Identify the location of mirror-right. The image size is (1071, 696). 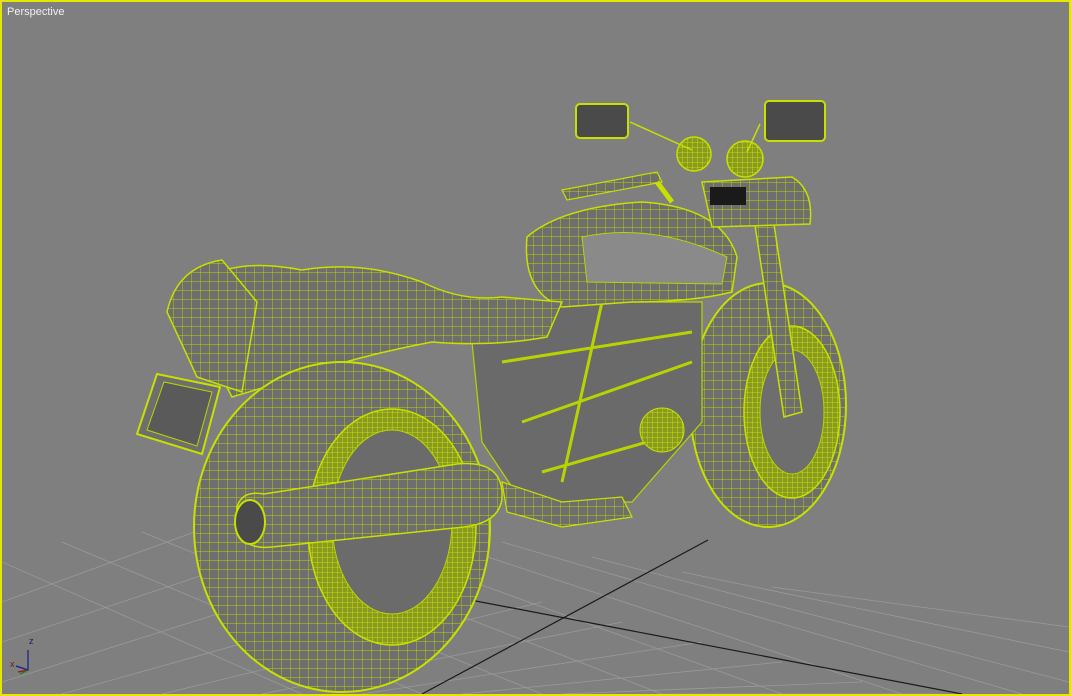
(795, 121).